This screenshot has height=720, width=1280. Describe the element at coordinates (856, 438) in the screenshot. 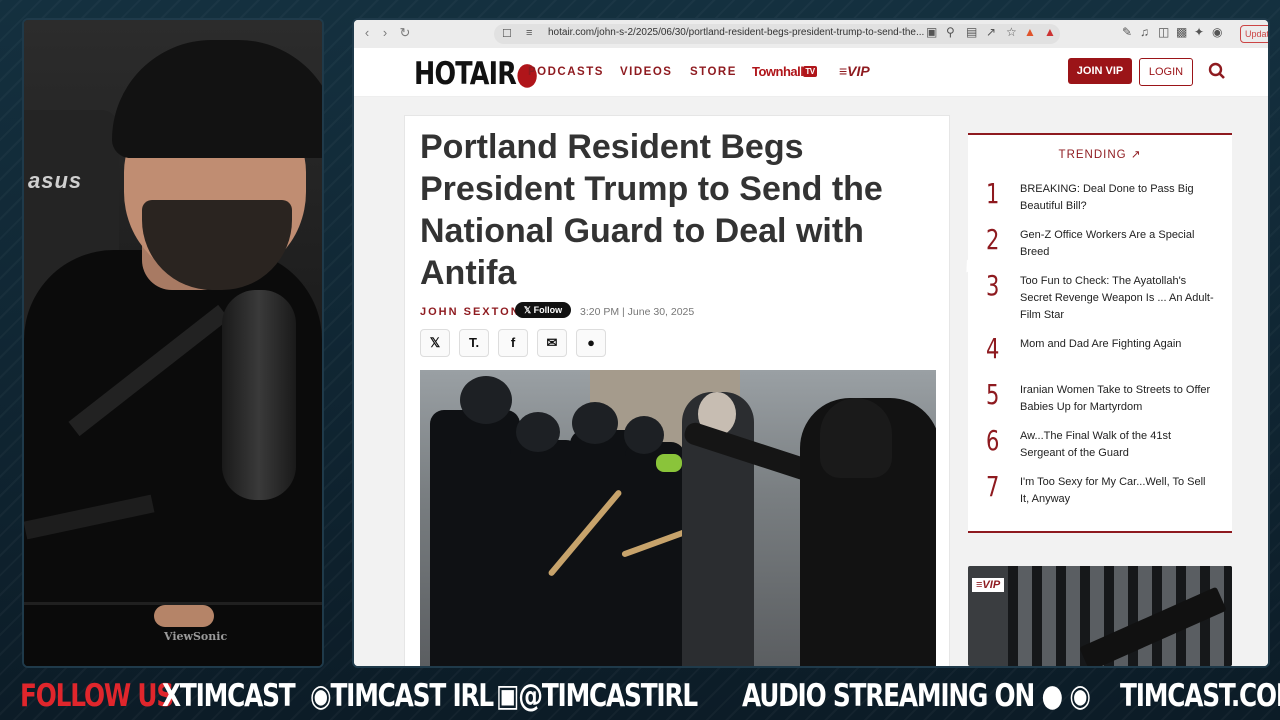

I see `photo-protester-hood` at that location.